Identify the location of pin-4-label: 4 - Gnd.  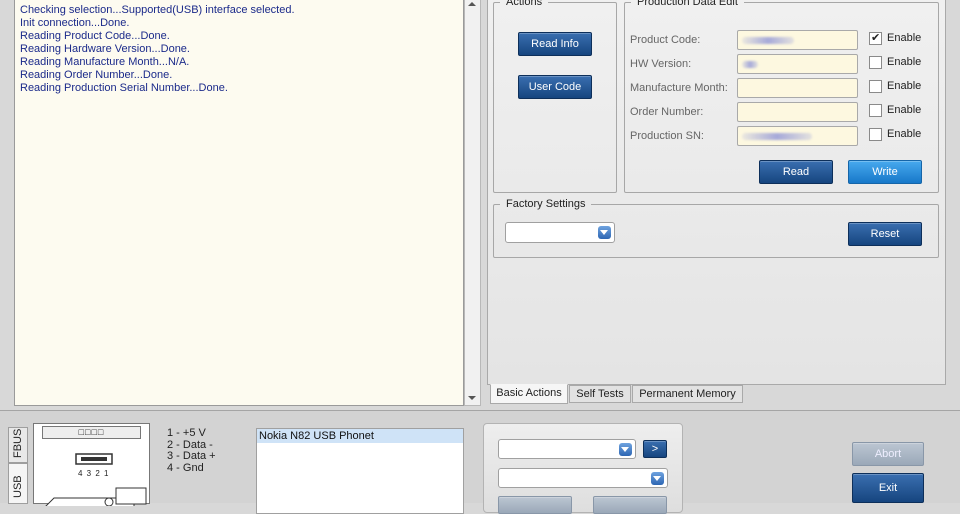
(185, 467).